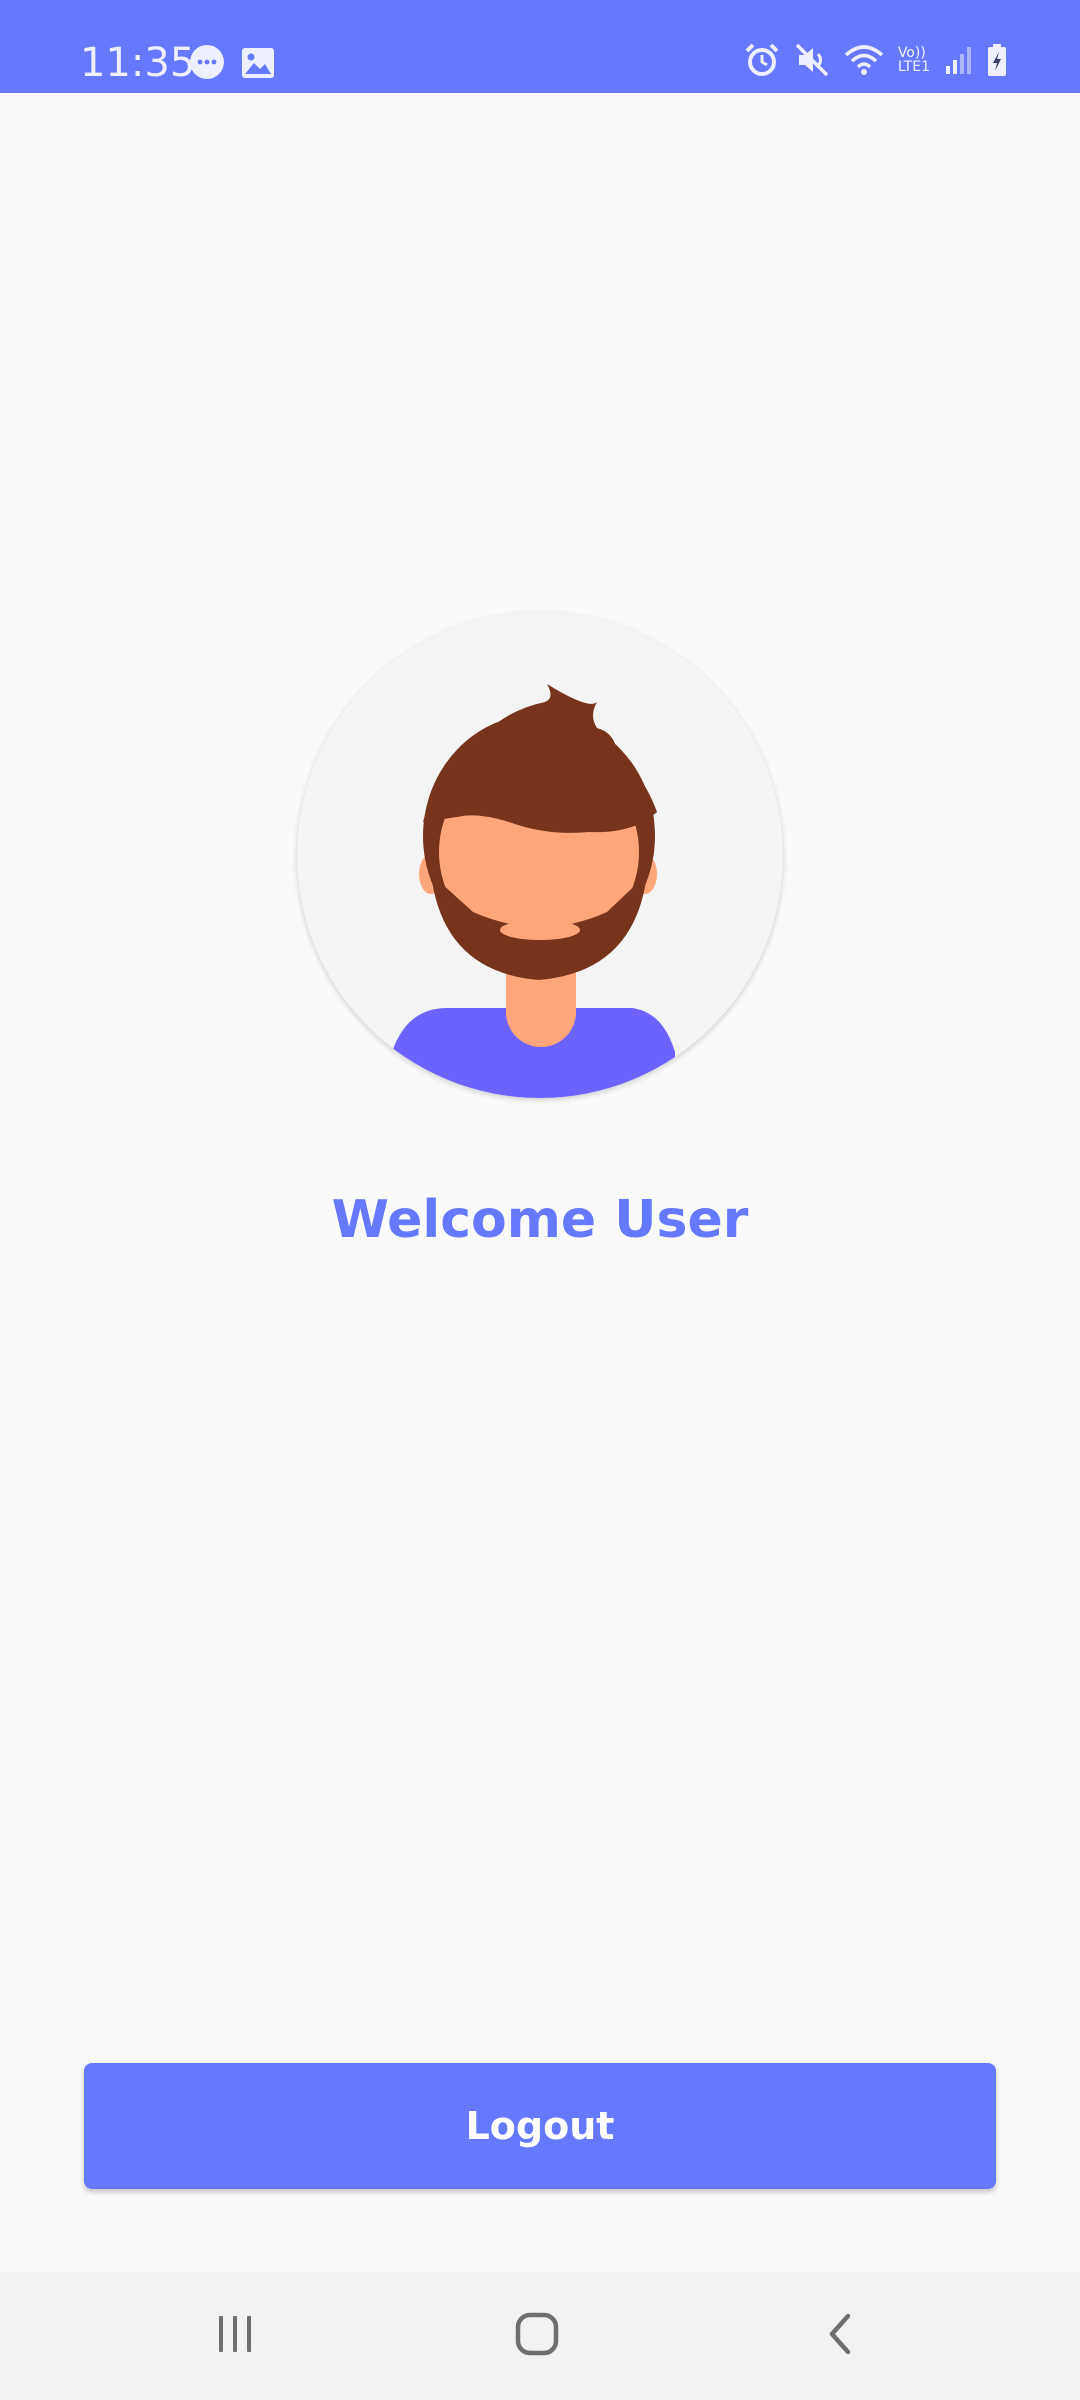 The height and width of the screenshot is (2400, 1080). I want to click on alarm-icon, so click(762, 60).